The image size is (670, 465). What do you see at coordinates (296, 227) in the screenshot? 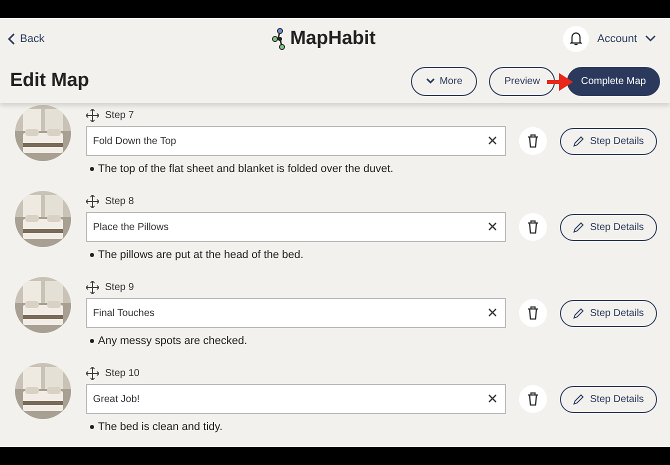
I see `step-title-field: Place the Pillows` at bounding box center [296, 227].